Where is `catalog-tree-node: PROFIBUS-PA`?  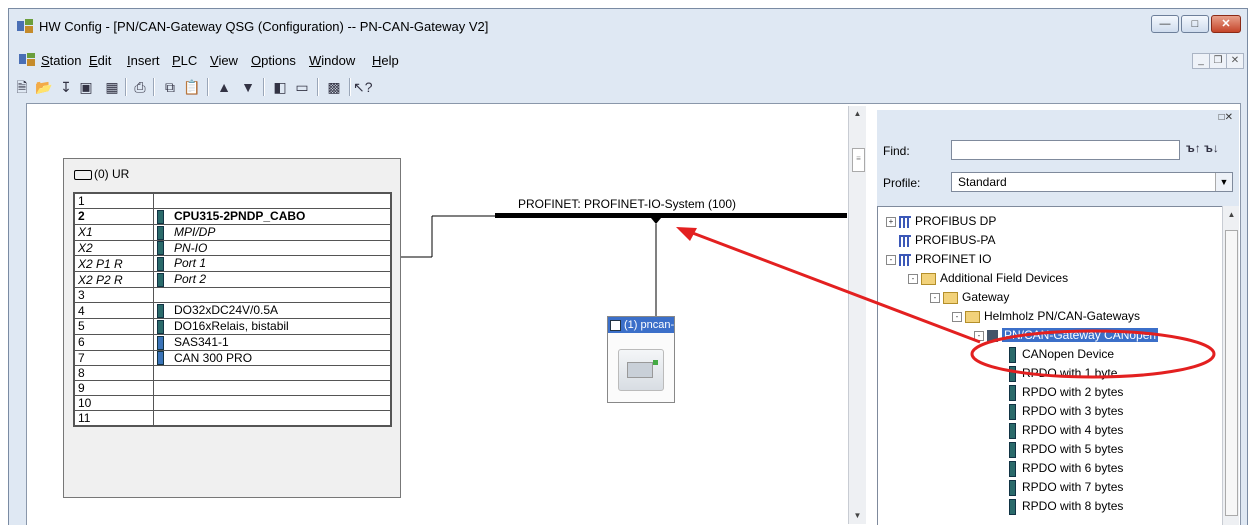 catalog-tree-node: PROFIBUS-PA is located at coordinates (940, 240).